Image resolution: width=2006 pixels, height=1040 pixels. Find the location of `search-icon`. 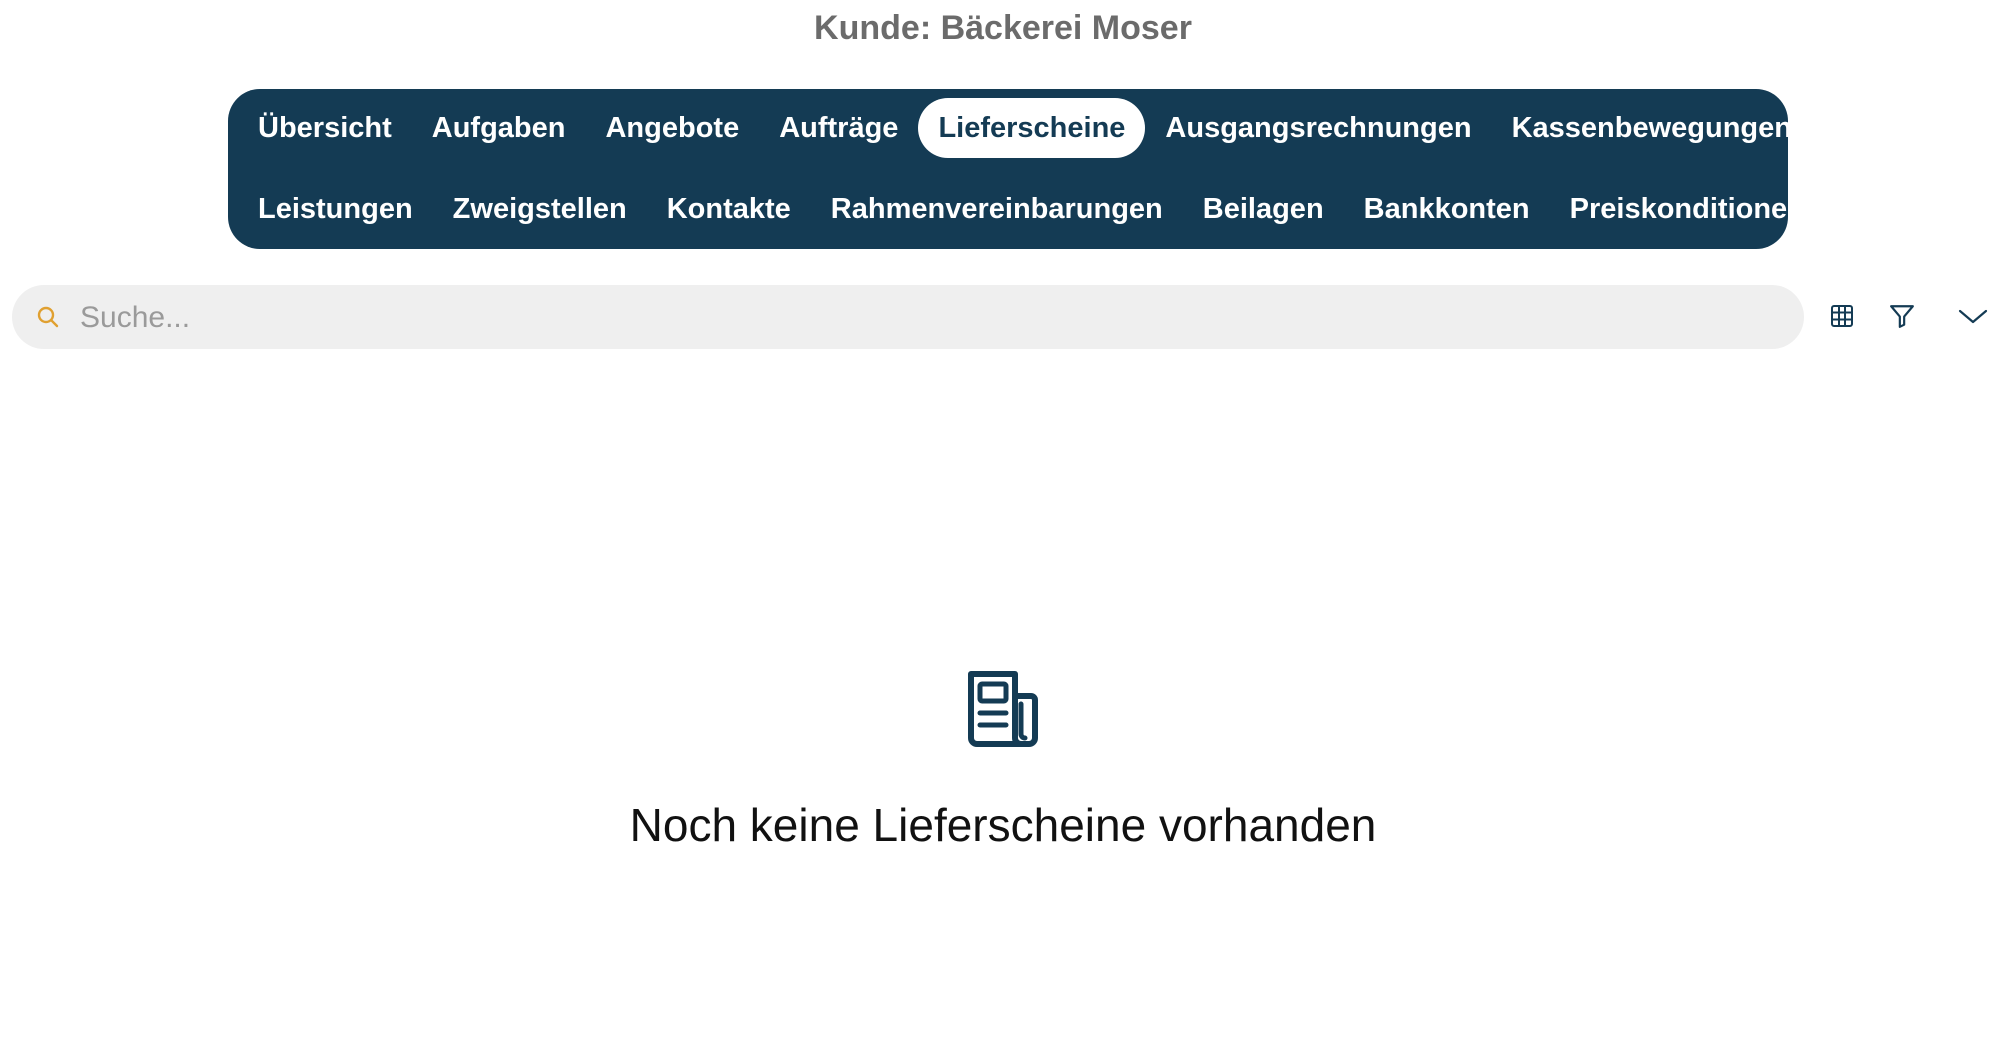

search-icon is located at coordinates (48, 317).